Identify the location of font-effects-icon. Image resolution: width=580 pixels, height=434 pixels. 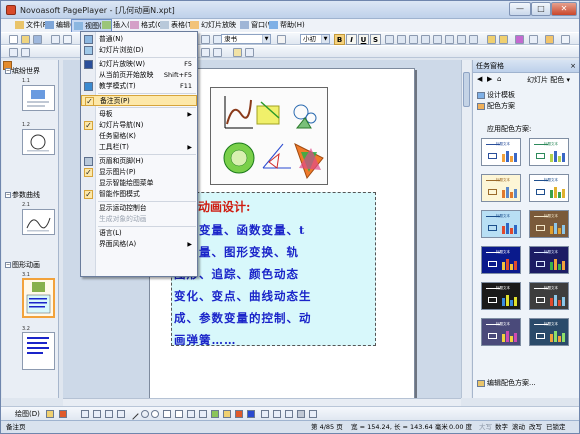
(281, 39).